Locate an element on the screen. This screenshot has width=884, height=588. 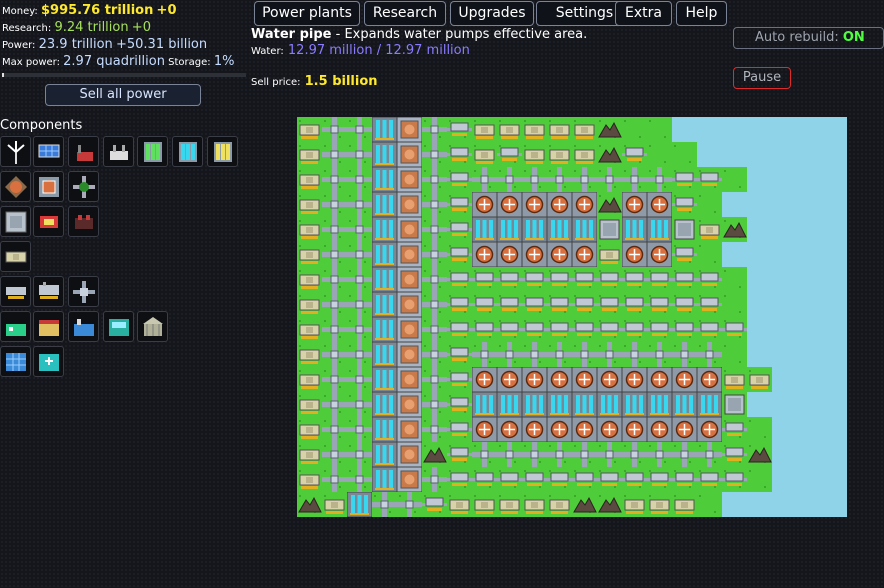
component-pump-large-icon is located at coordinates (48, 291).